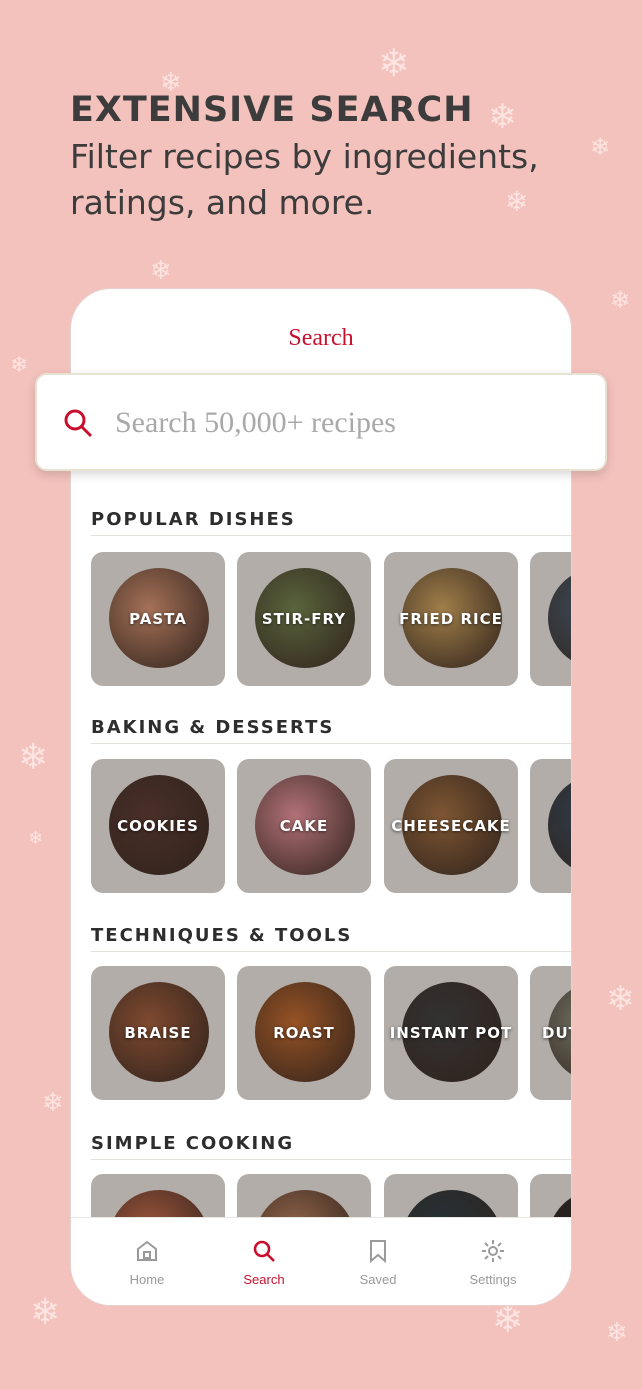  What do you see at coordinates (147, 1250) in the screenshot?
I see `home-icon` at bounding box center [147, 1250].